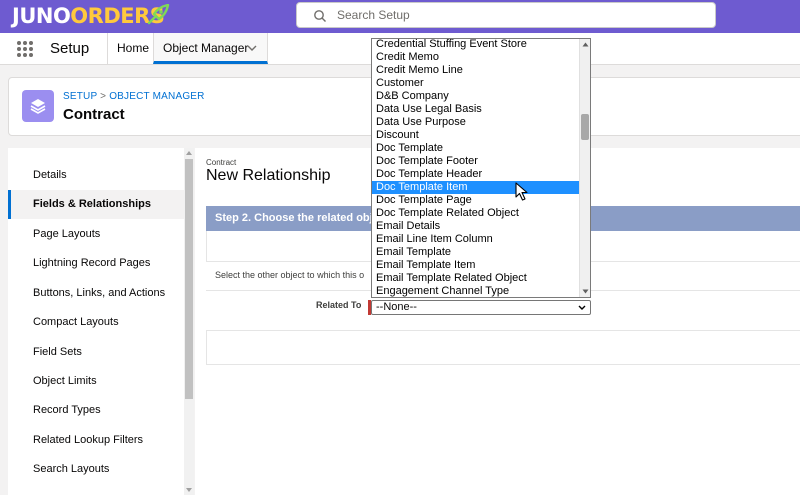 This screenshot has height=495, width=800. I want to click on app-name: Setup, so click(70, 48).